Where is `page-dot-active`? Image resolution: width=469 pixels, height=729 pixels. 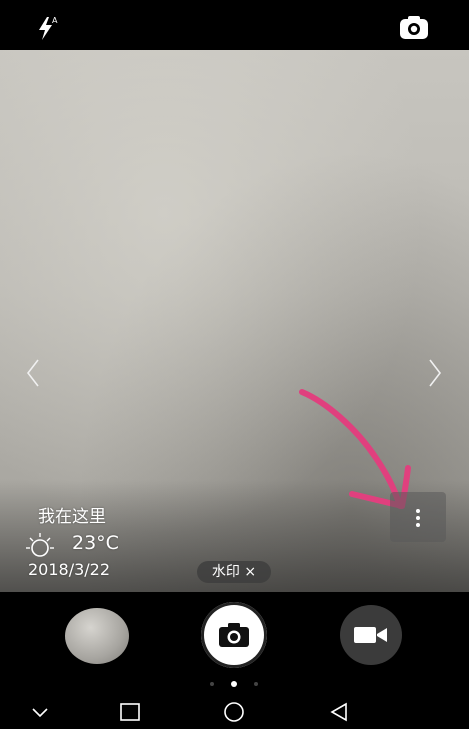 page-dot-active is located at coordinates (234, 684).